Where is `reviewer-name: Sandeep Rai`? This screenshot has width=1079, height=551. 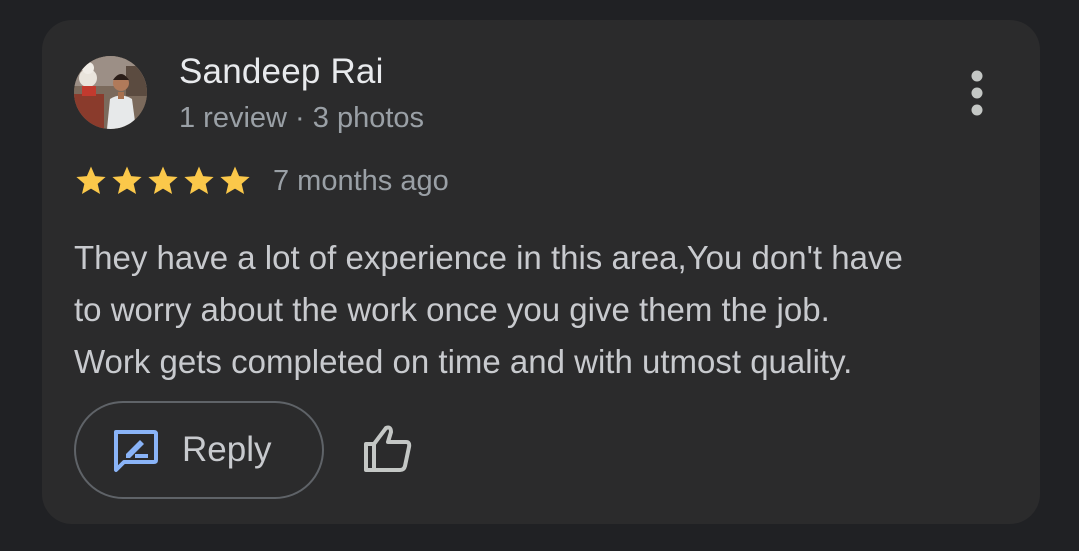
reviewer-name: Sandeep Rai is located at coordinates (281, 72).